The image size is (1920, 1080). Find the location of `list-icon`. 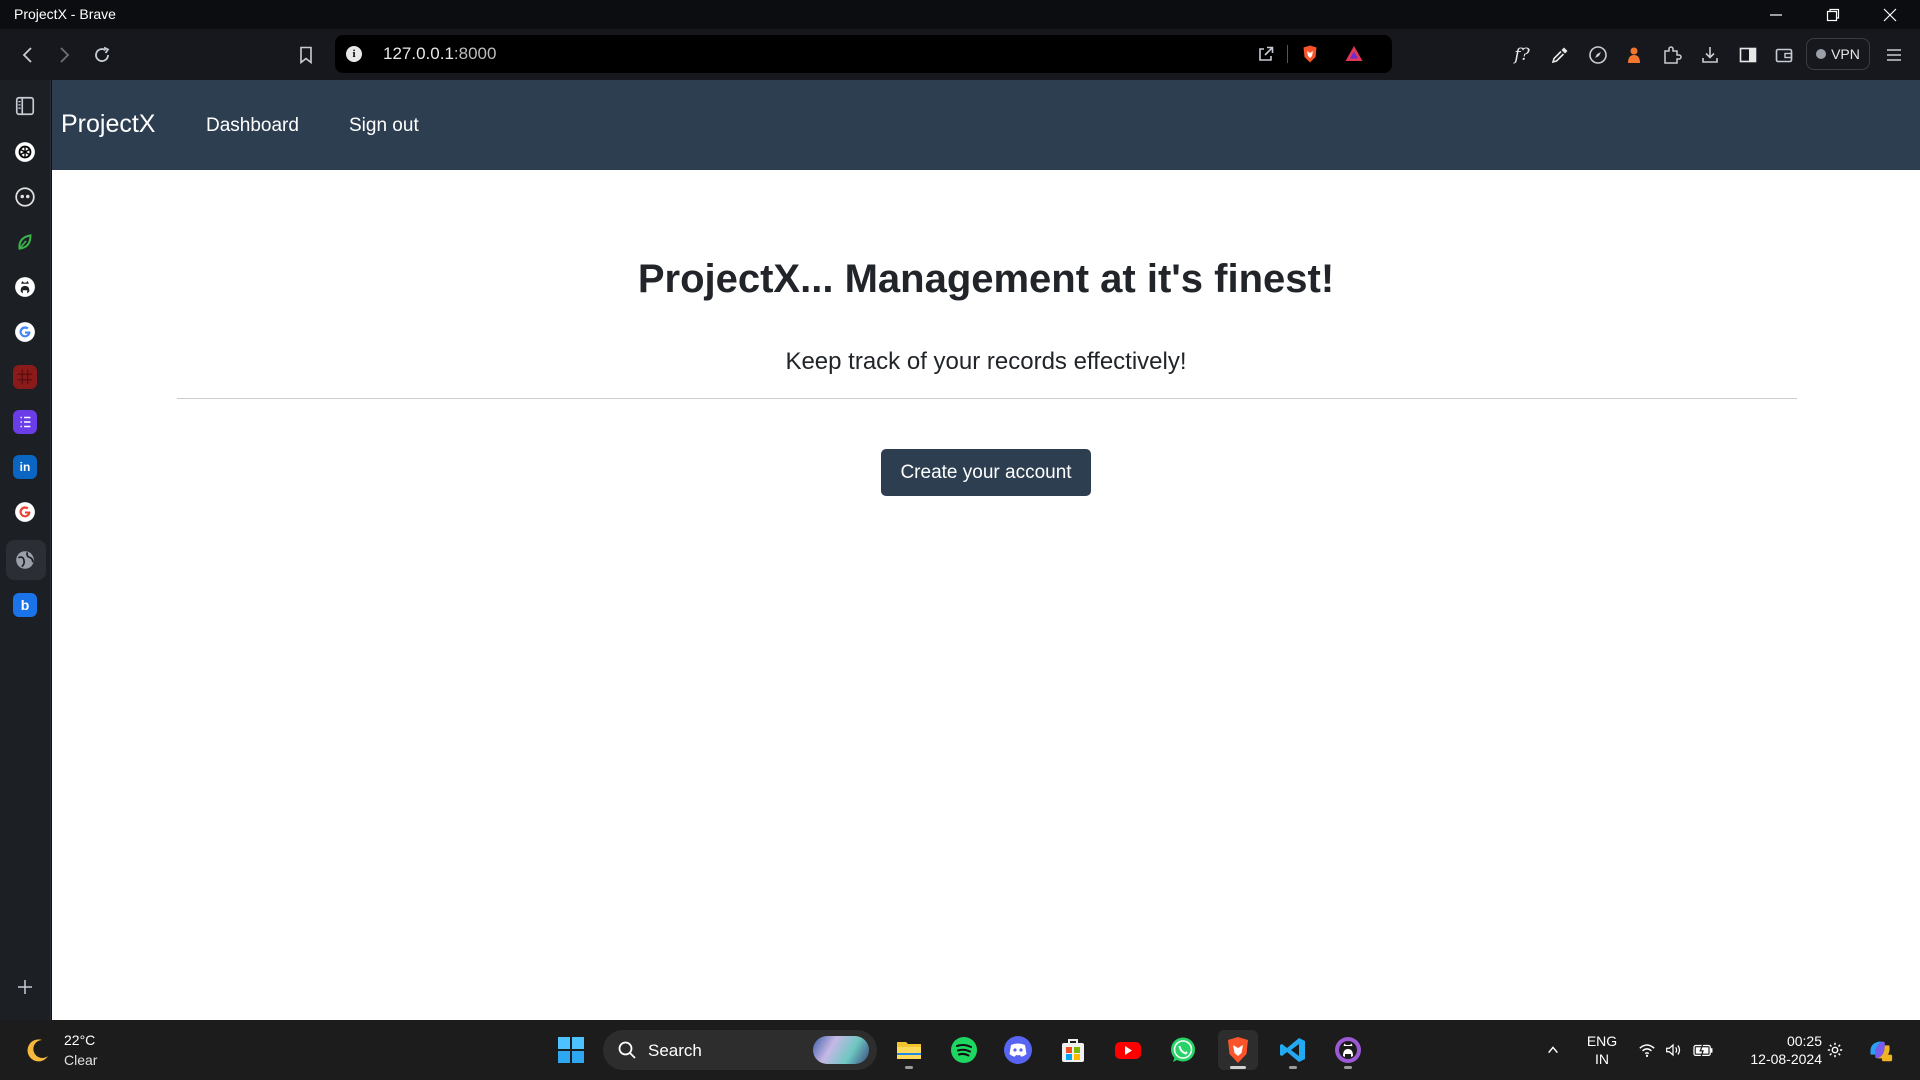

list-icon is located at coordinates (25, 422).